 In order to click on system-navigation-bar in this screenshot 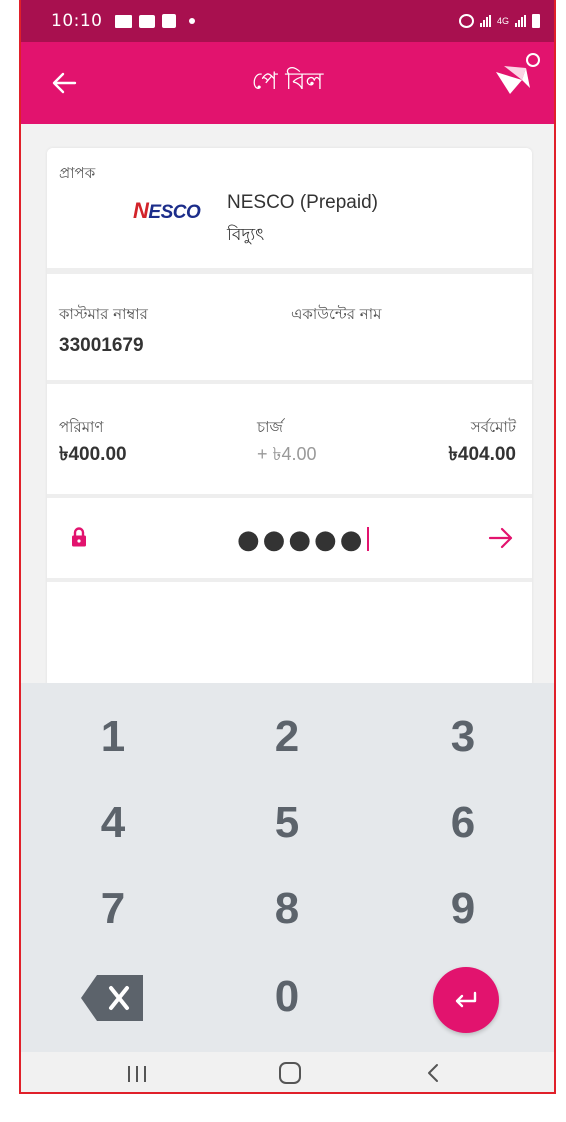, I will do `click(287, 1072)`.